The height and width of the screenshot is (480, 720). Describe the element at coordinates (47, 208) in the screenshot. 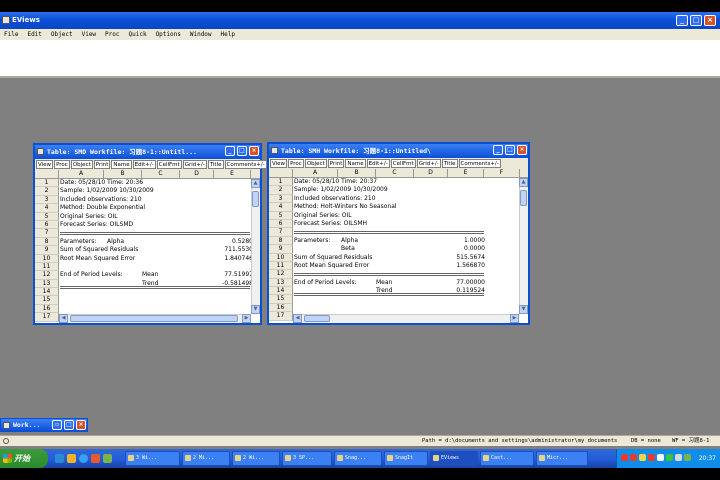

I see `row-number: 4` at that location.